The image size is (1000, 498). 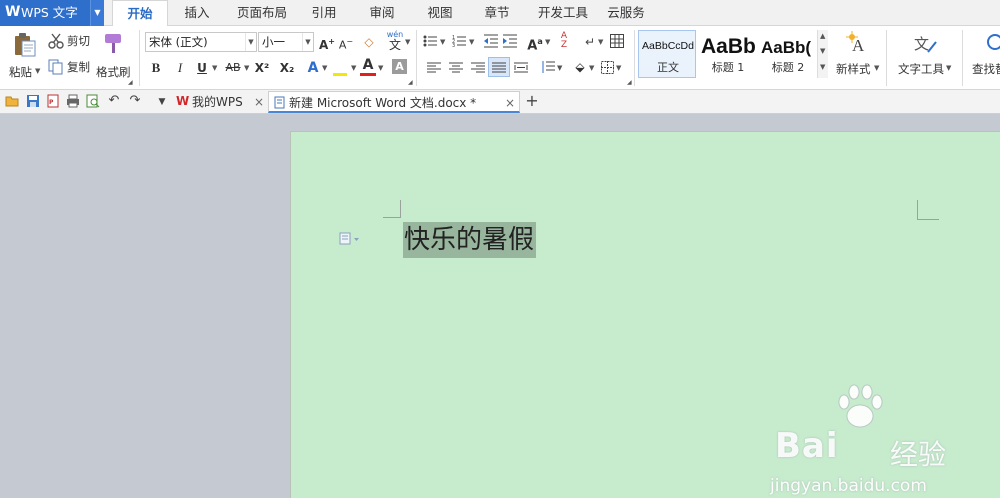 I want to click on undo-icon: ↶, so click(x=114, y=101).